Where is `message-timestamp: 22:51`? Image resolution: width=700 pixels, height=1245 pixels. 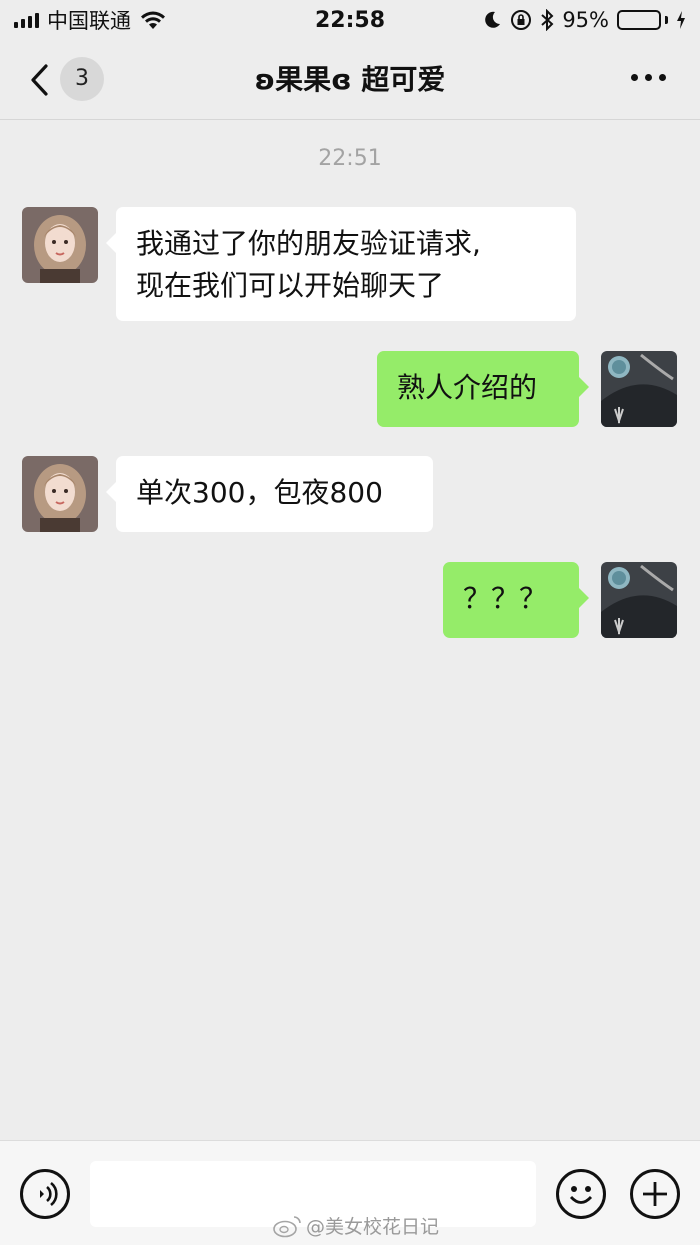
message-timestamp: 22:51 is located at coordinates (350, 158).